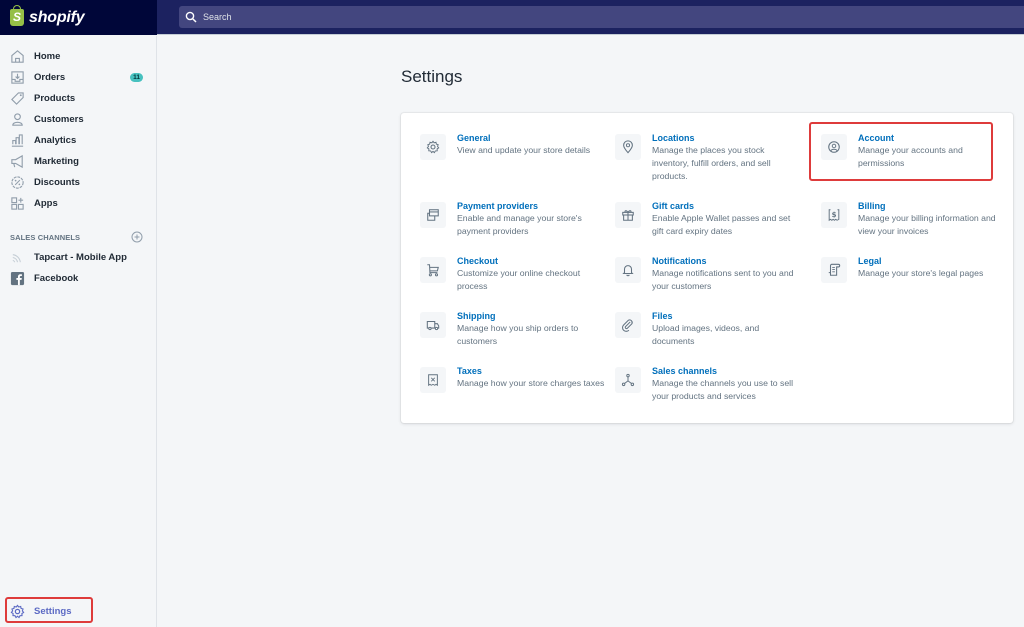 The height and width of the screenshot is (627, 1024). What do you see at coordinates (519, 279) in the screenshot?
I see `setting-description: Customize your online checkout process` at bounding box center [519, 279].